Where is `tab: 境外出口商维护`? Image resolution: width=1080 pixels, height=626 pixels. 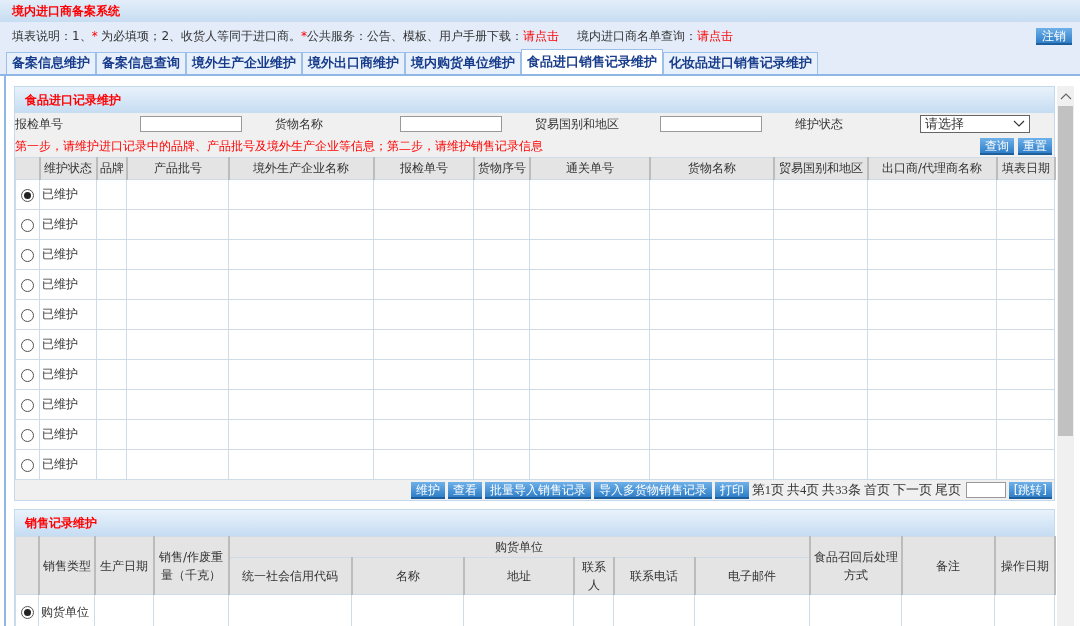 tab: 境外出口商维护 is located at coordinates (353, 63).